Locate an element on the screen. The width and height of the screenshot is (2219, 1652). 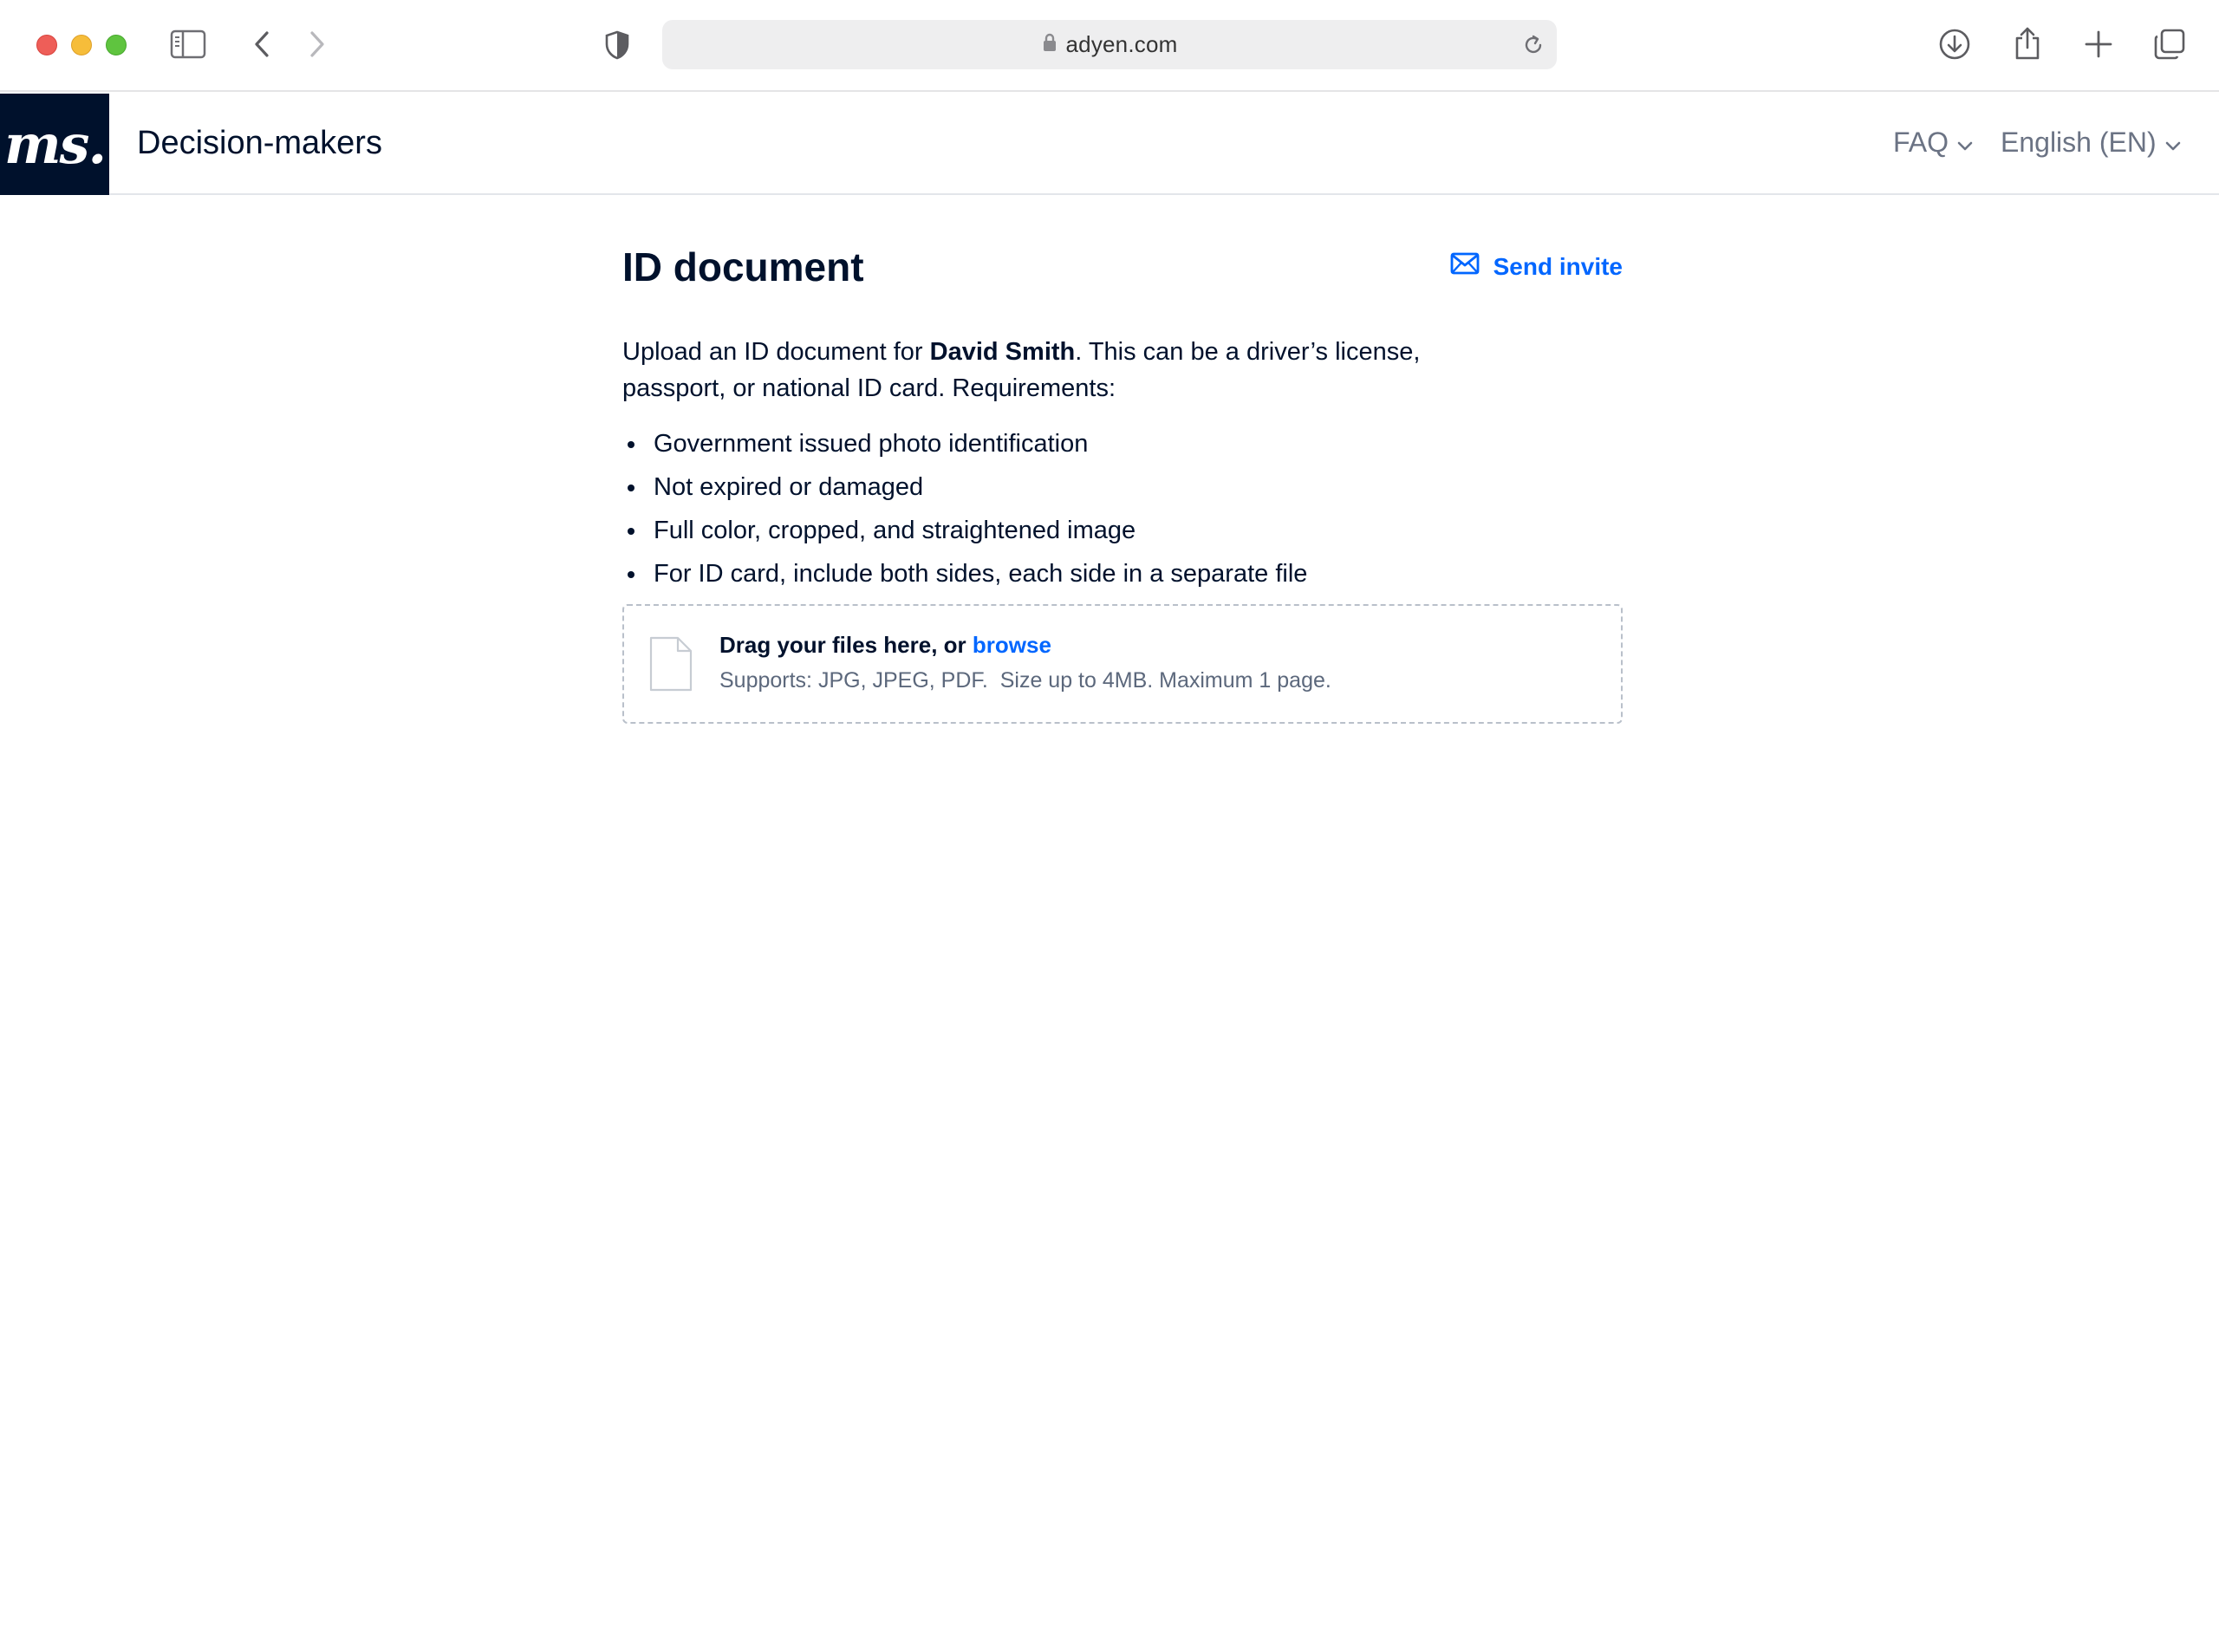
address-bar: adyen.com is located at coordinates (1109, 44).